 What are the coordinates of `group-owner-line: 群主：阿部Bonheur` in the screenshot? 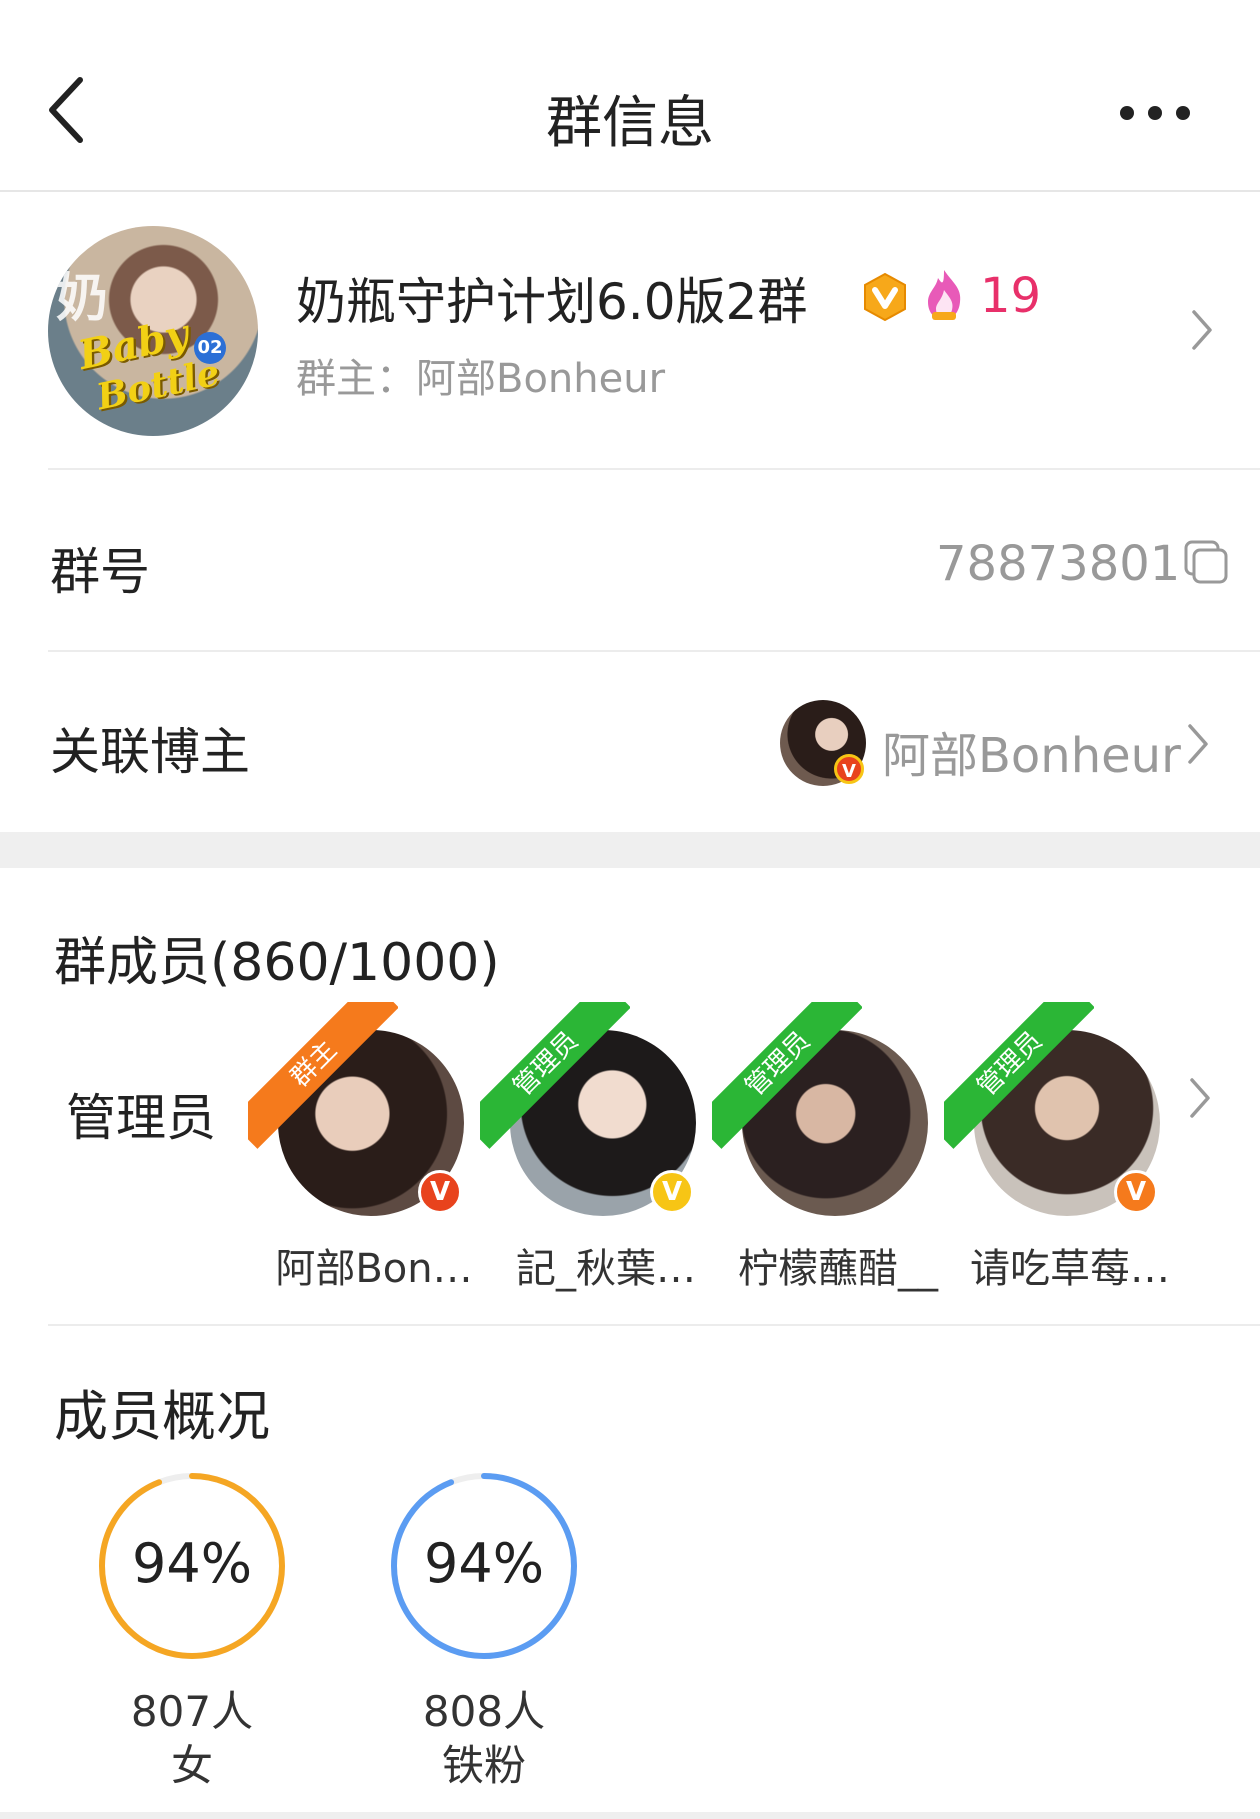 It's located at (481, 379).